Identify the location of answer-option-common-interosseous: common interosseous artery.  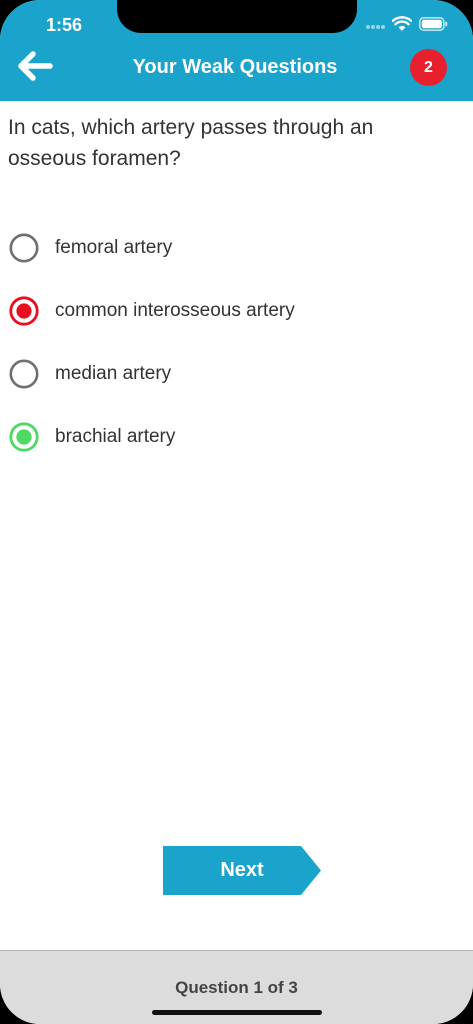
(236, 315).